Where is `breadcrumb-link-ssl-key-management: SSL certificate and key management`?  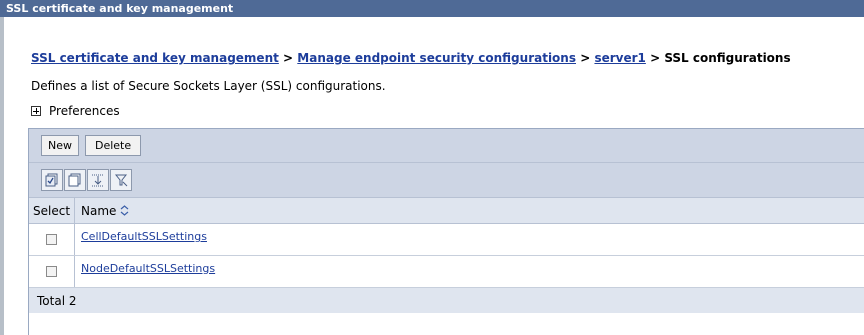
breadcrumb-link-ssl-key-management: SSL certificate and key management is located at coordinates (155, 58).